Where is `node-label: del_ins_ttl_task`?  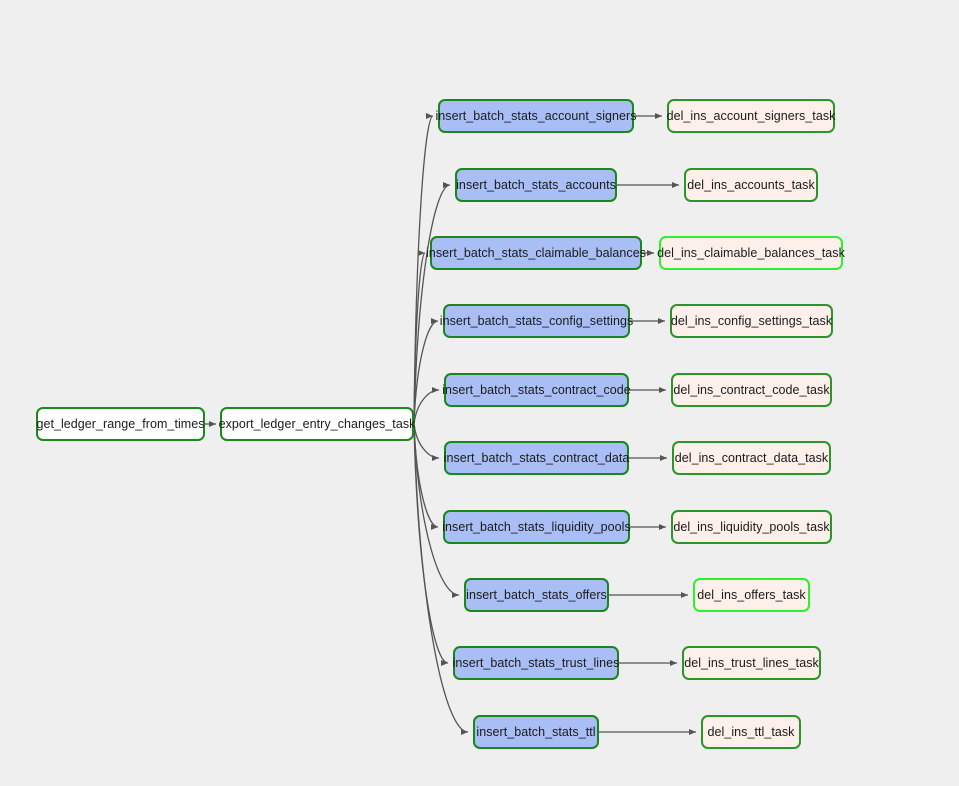
node-label: del_ins_ttl_task is located at coordinates (751, 731).